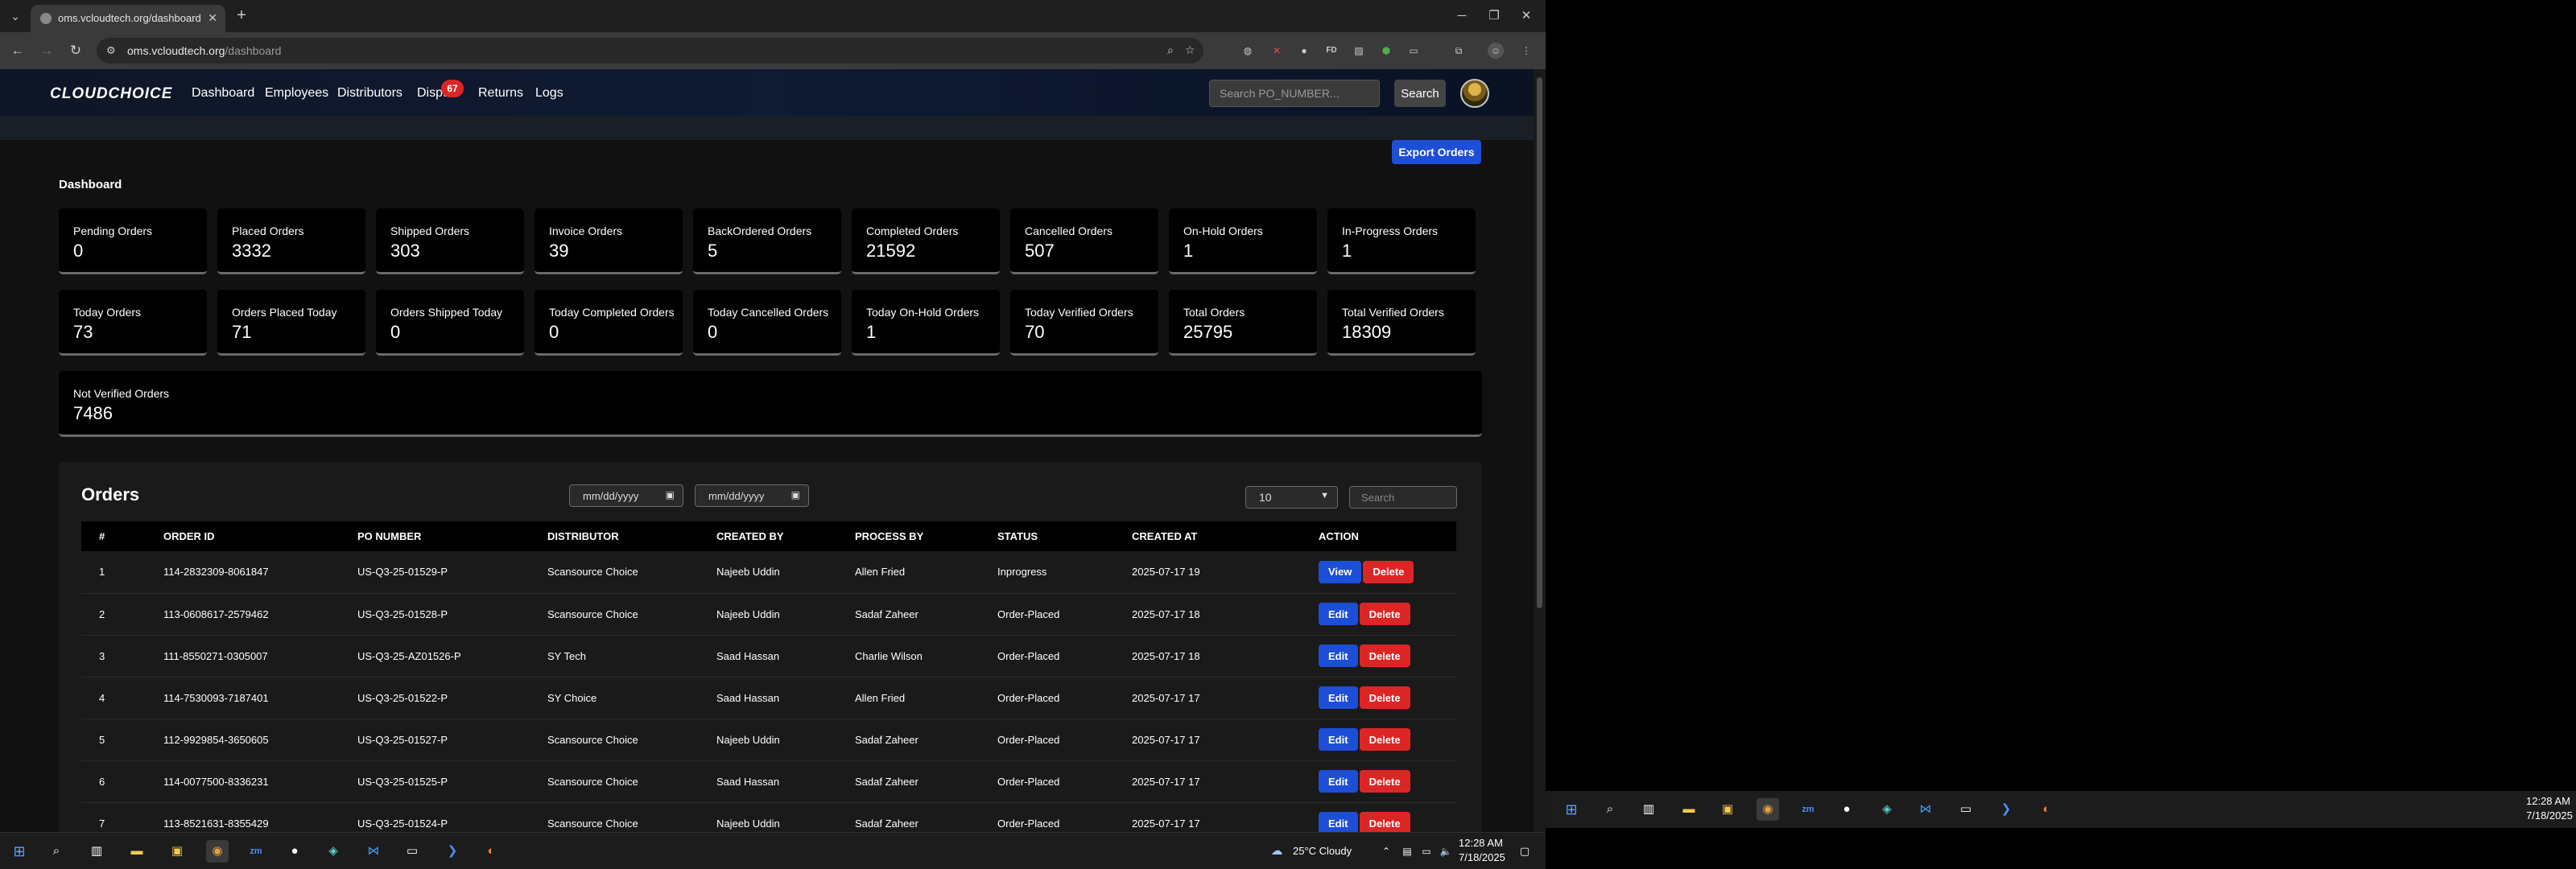 Image resolution: width=2576 pixels, height=869 pixels. What do you see at coordinates (1496, 51) in the screenshot?
I see `profile-avatar-icon: ☺` at bounding box center [1496, 51].